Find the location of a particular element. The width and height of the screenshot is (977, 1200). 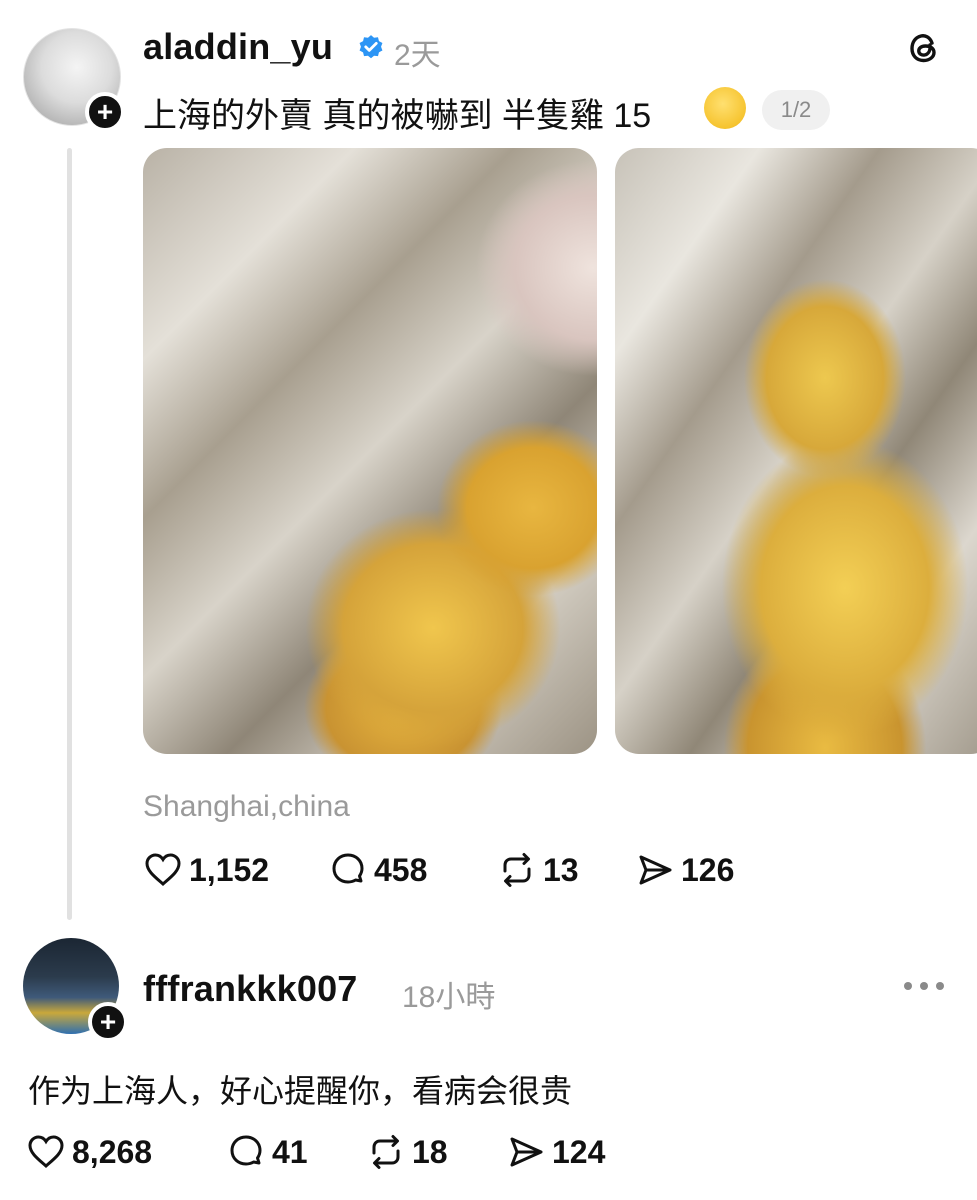

thread-line is located at coordinates (69, 534).